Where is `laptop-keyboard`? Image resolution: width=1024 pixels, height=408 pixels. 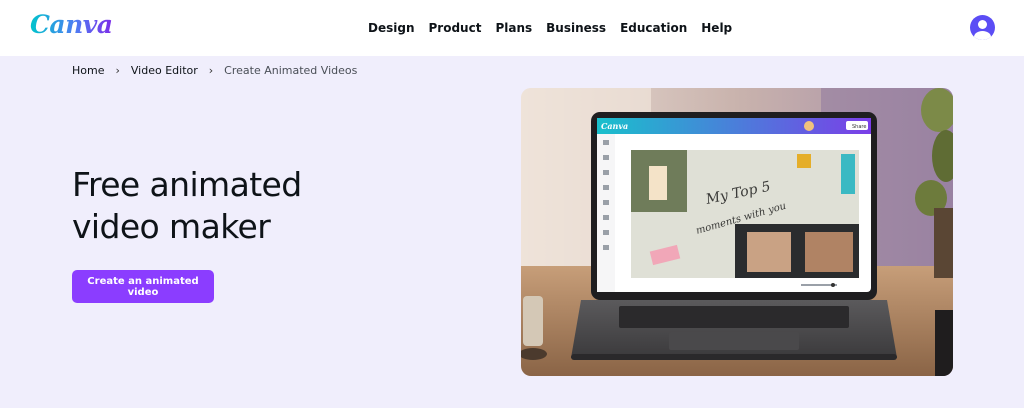 laptop-keyboard is located at coordinates (734, 317).